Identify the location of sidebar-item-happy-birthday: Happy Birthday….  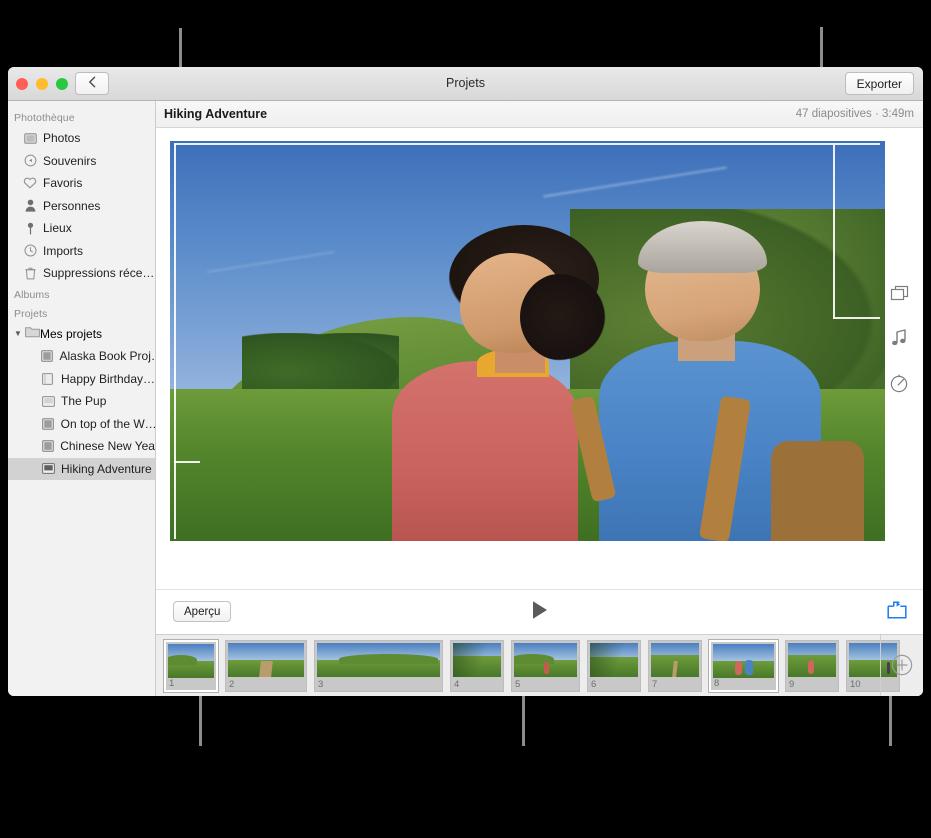
(81, 379).